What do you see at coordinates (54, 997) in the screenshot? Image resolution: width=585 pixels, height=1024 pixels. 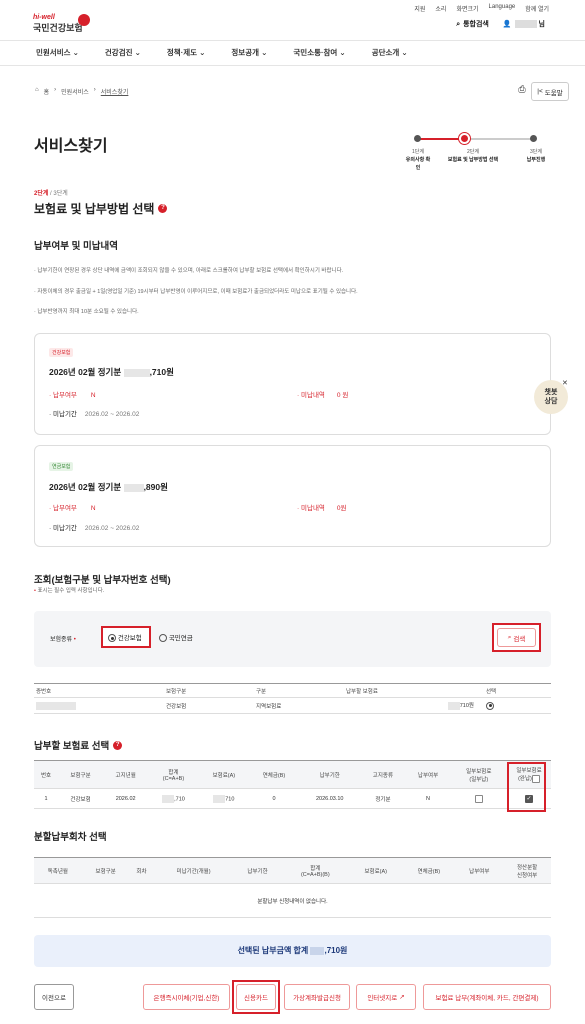 I see `prev-button: 이전으로` at bounding box center [54, 997].